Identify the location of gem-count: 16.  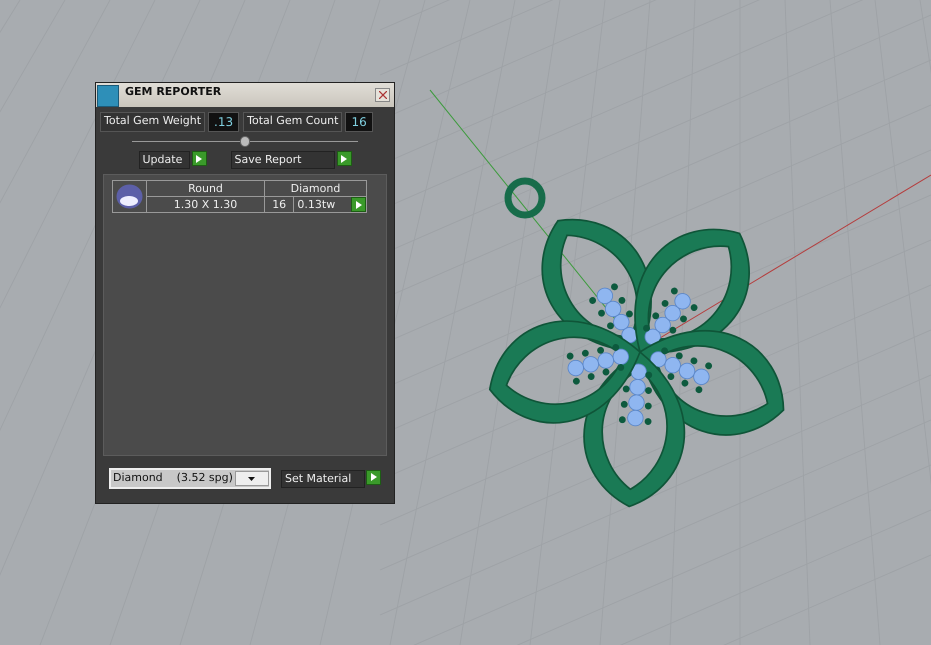
(279, 204).